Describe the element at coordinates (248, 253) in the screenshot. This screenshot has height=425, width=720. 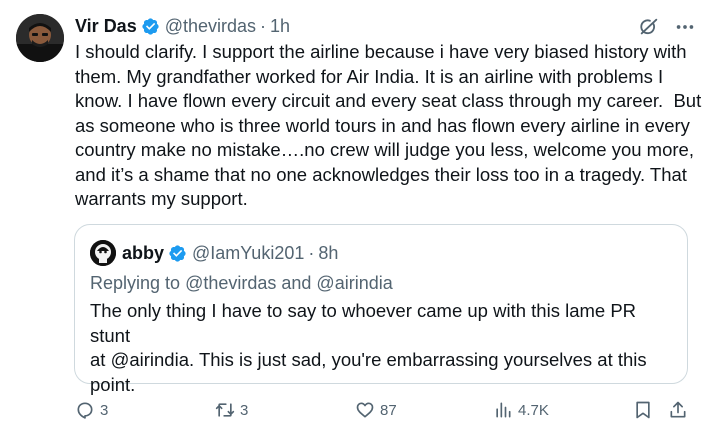
I see `quoted-author-handle: @IamYuki201` at that location.